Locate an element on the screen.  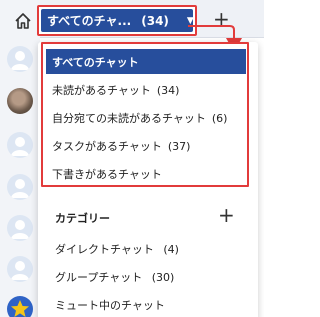
category-item-label: ダイレクトチャット is located at coordinates (104, 249).